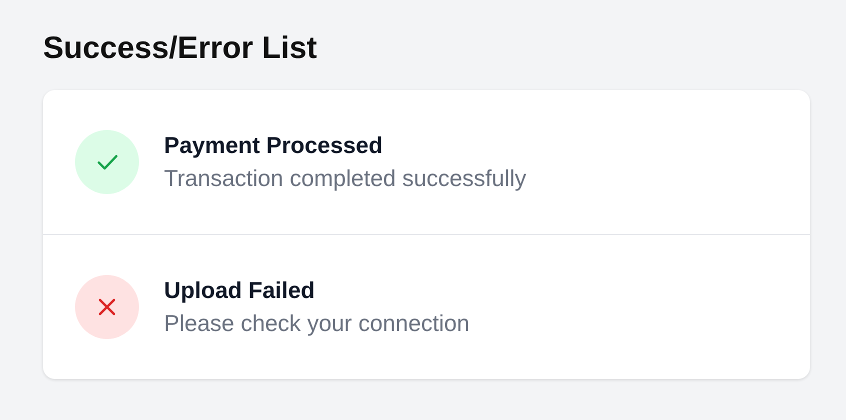 The height and width of the screenshot is (420, 846). What do you see at coordinates (180, 48) in the screenshot?
I see `page-title: Success/Error List` at bounding box center [180, 48].